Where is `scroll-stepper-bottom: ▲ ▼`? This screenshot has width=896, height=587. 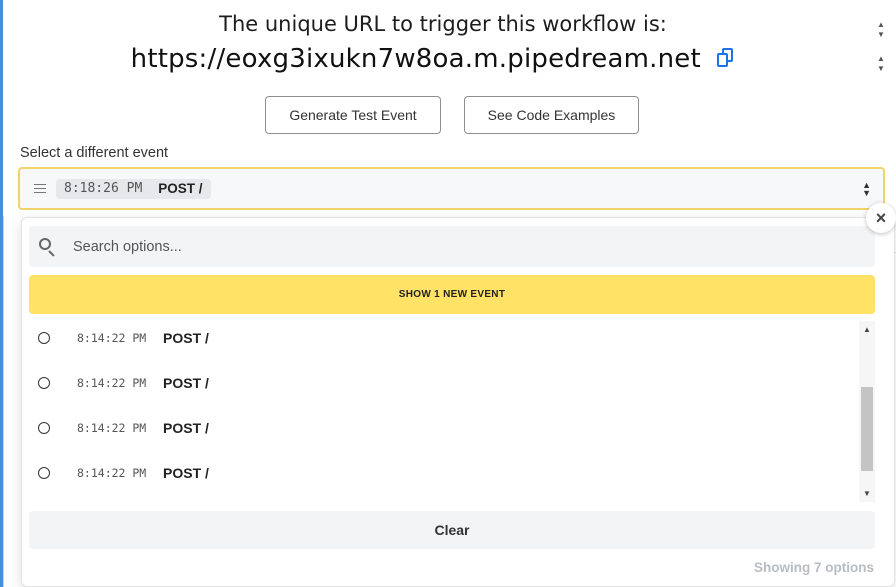 scroll-stepper-bottom: ▲ ▼ is located at coordinates (881, 64).